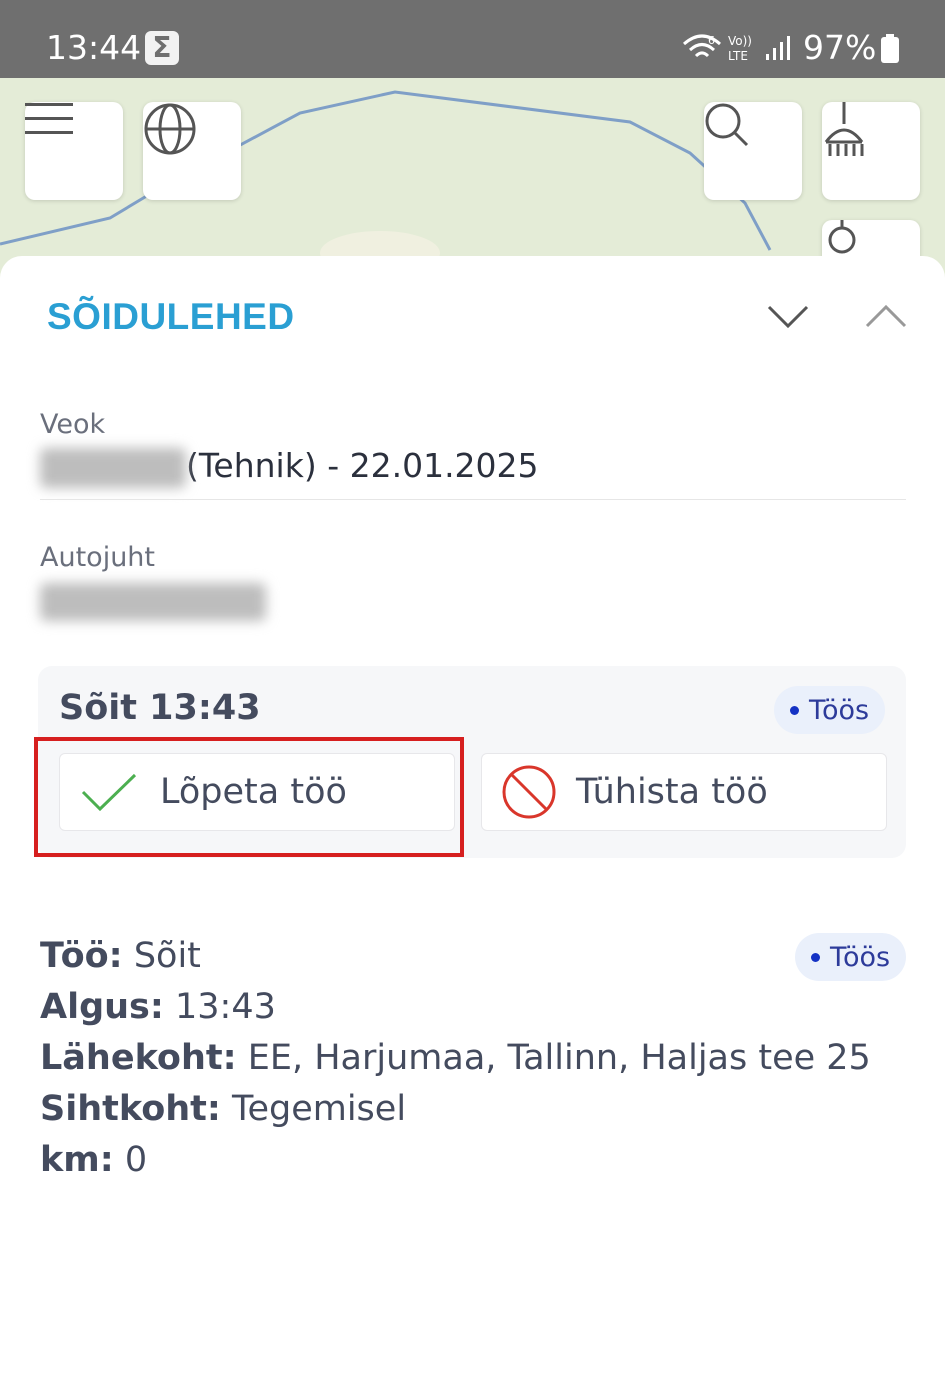 The image size is (945, 1400). What do you see at coordinates (158, 1007) in the screenshot?
I see `job-start-row: Algus: 13:43` at bounding box center [158, 1007].